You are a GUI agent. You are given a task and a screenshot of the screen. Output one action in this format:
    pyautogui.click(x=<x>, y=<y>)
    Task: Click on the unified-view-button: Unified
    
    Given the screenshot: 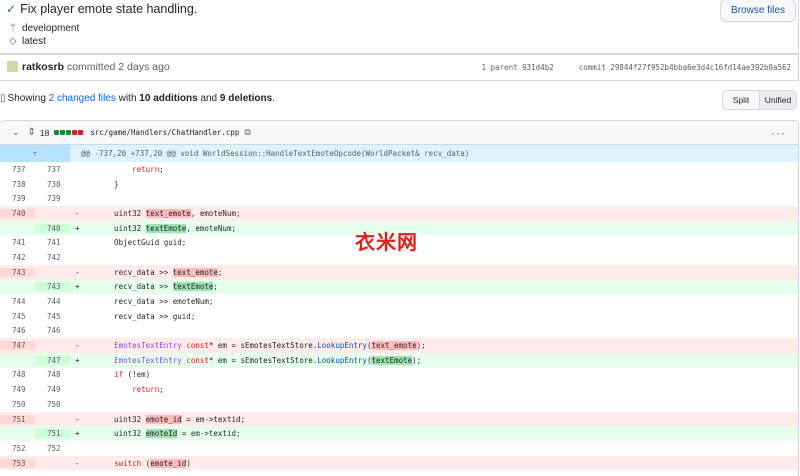 What is the action you would take?
    pyautogui.click(x=778, y=100)
    